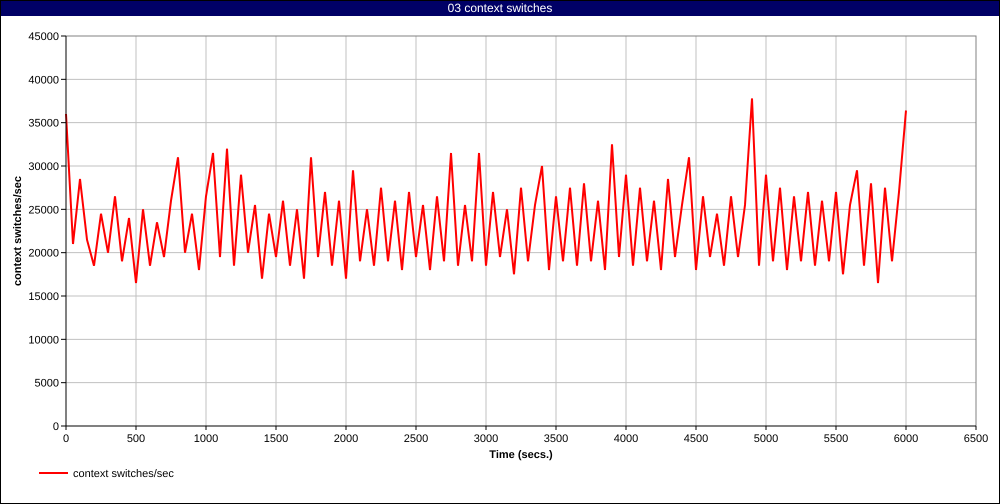 The height and width of the screenshot is (504, 1000). What do you see at coordinates (43, 297) in the screenshot?
I see `tick-label: 15000` at bounding box center [43, 297].